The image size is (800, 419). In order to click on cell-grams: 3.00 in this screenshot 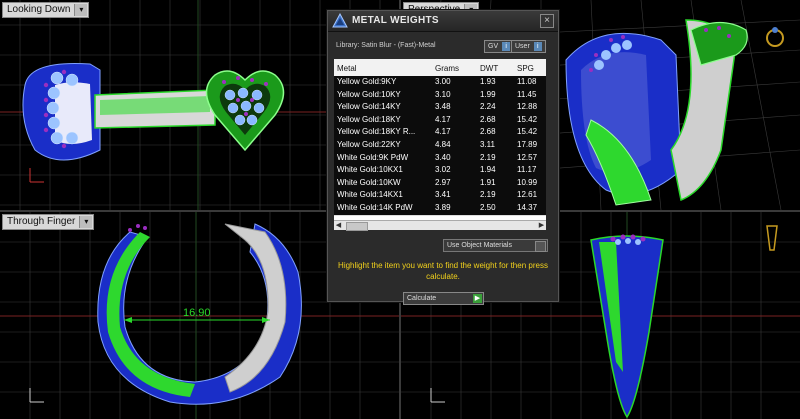, I will do `click(443, 81)`.